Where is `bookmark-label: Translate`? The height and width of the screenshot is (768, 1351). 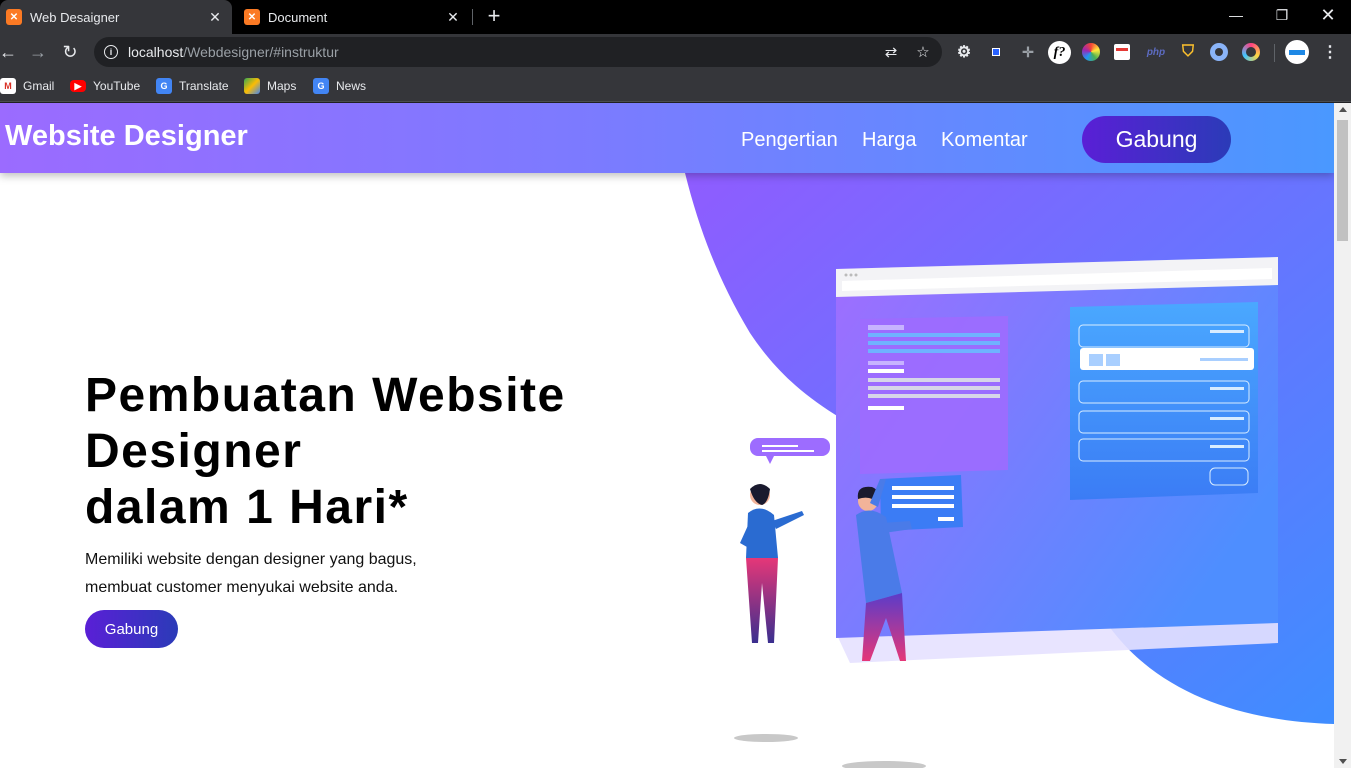 bookmark-label: Translate is located at coordinates (204, 86).